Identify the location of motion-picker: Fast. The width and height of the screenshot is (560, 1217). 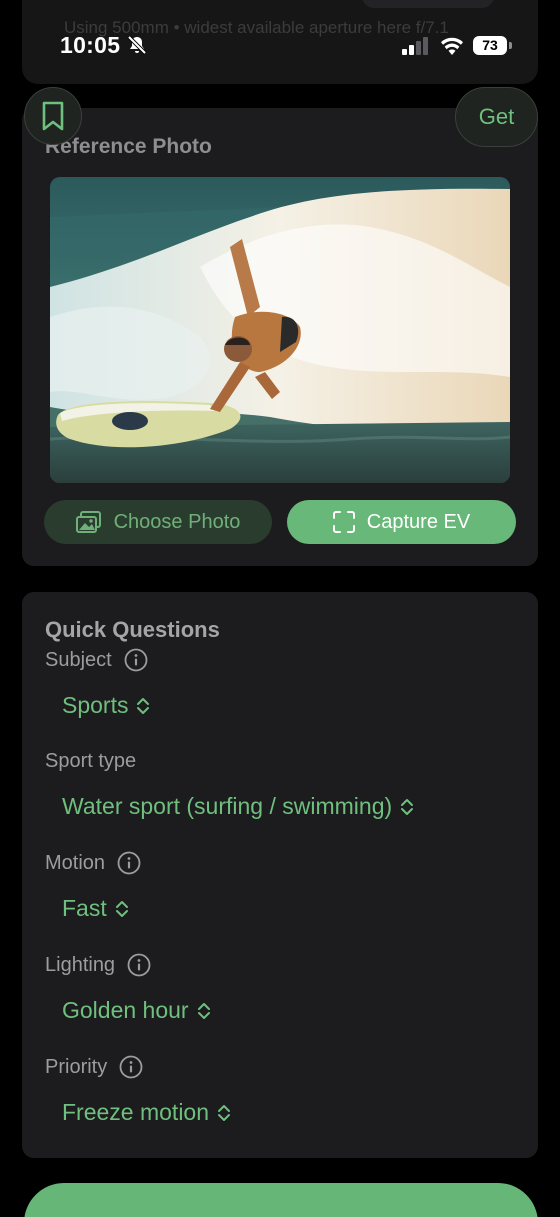
(95, 908).